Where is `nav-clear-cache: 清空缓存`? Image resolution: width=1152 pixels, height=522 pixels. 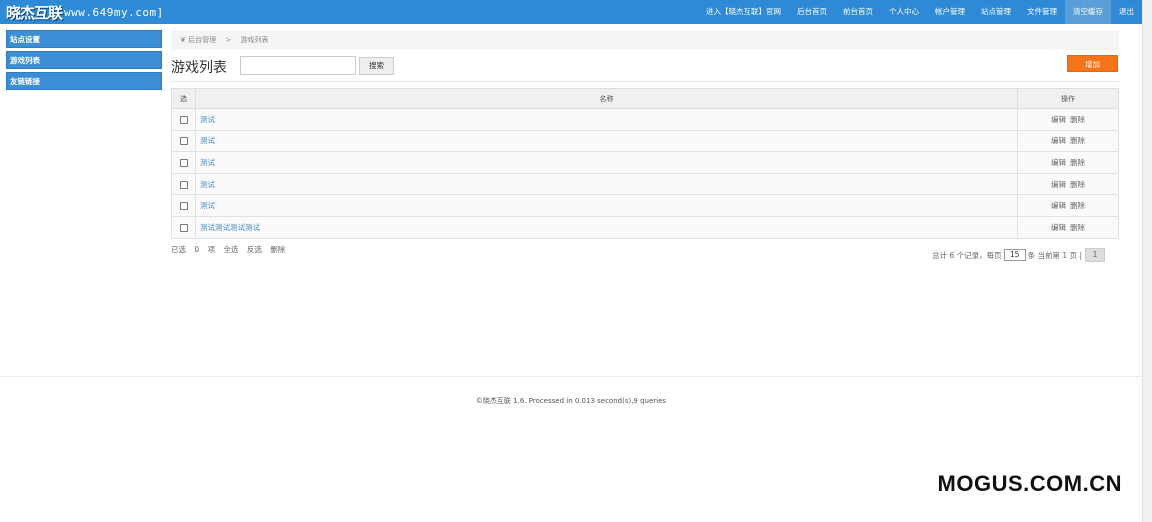 nav-clear-cache: 清空缓存 is located at coordinates (1088, 12).